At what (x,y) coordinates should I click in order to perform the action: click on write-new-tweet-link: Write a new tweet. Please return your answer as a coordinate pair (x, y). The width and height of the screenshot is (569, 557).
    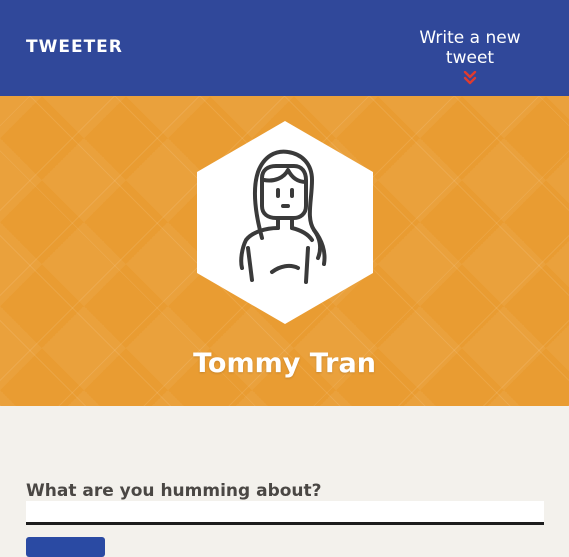
    Looking at the image, I should click on (470, 56).